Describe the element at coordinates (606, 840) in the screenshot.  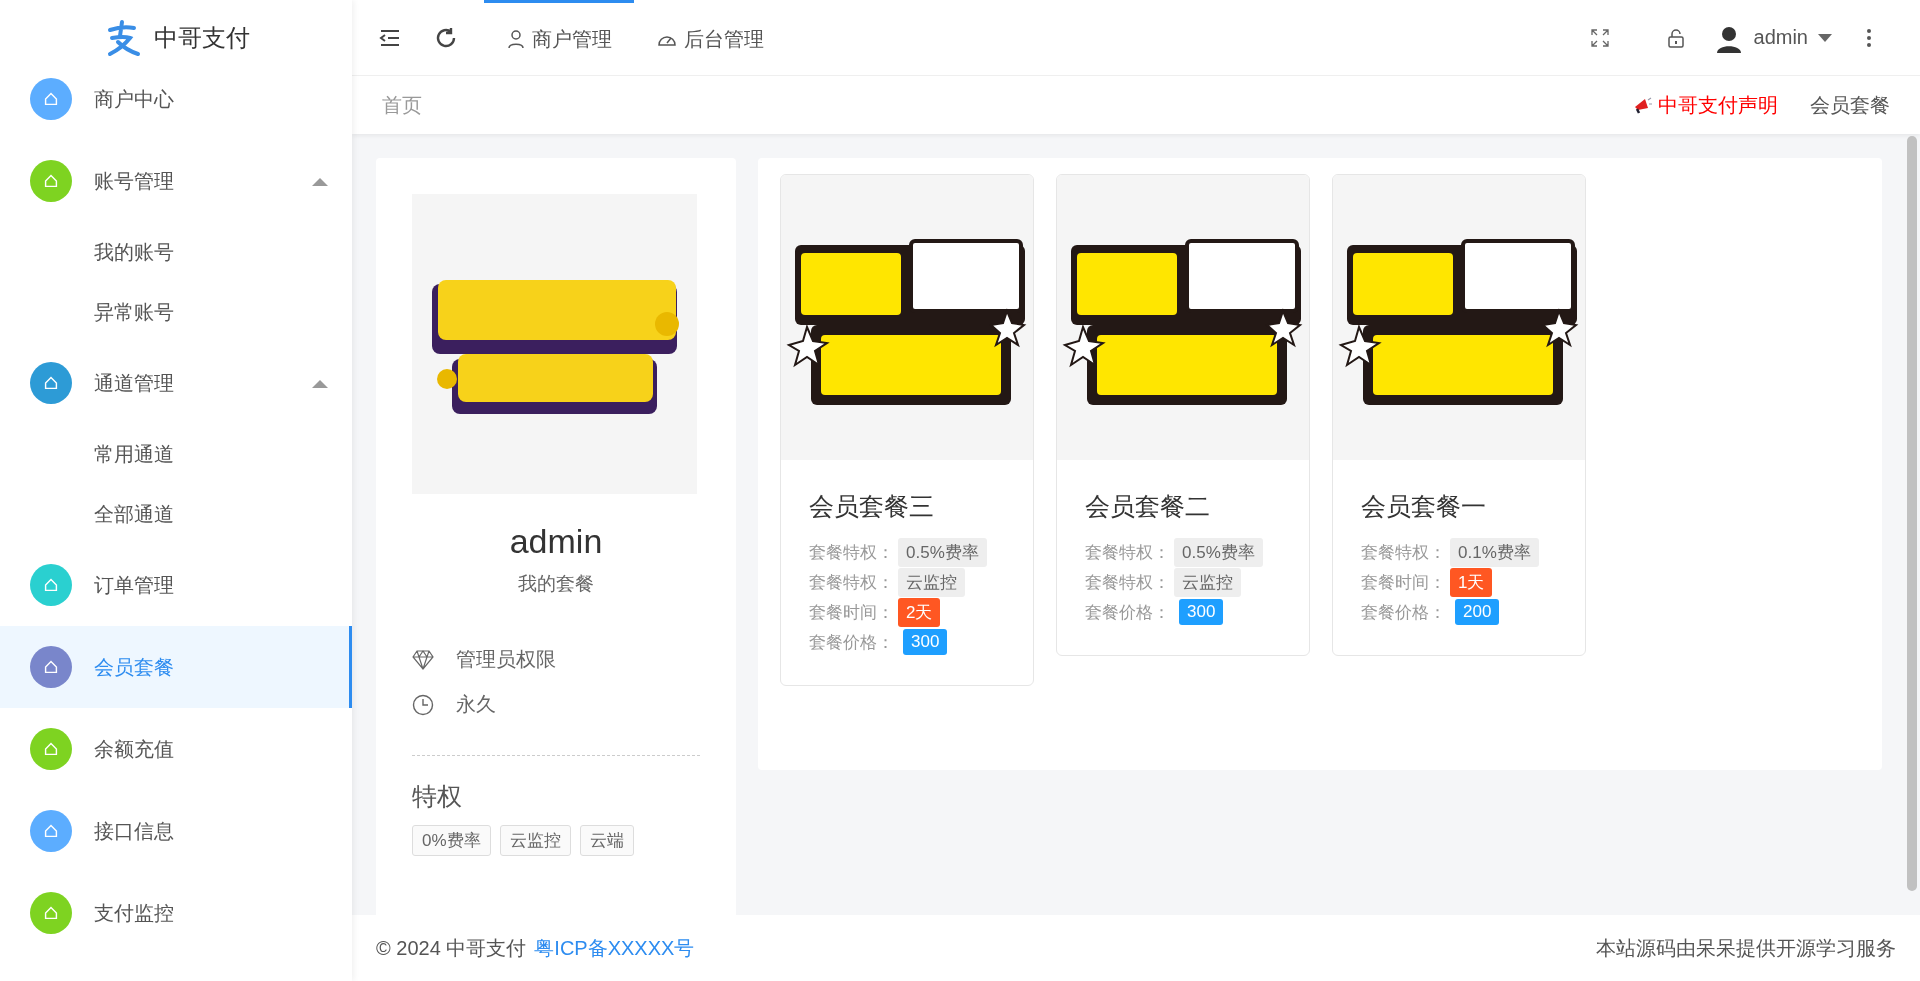
I see `privilege-tag: 云端` at that location.